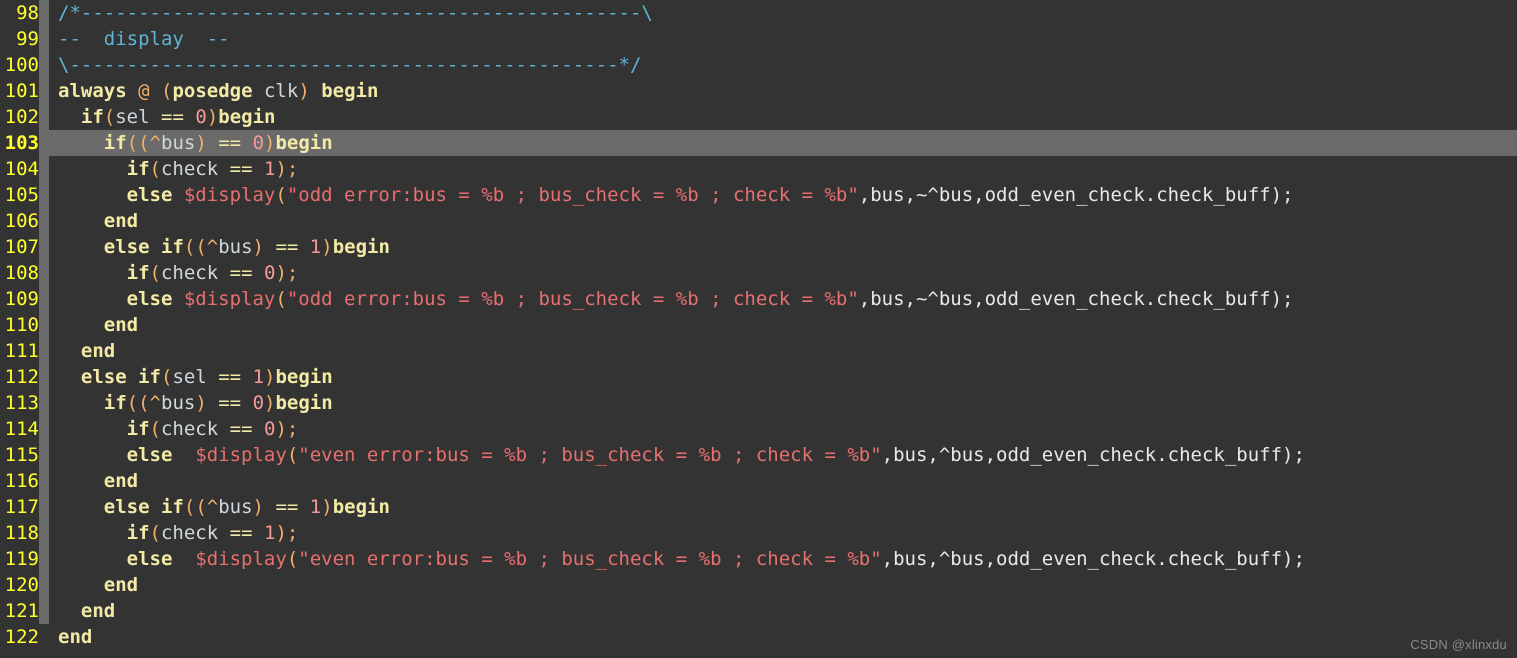  What do you see at coordinates (287, 533) in the screenshot?
I see `token-punc: );` at bounding box center [287, 533].